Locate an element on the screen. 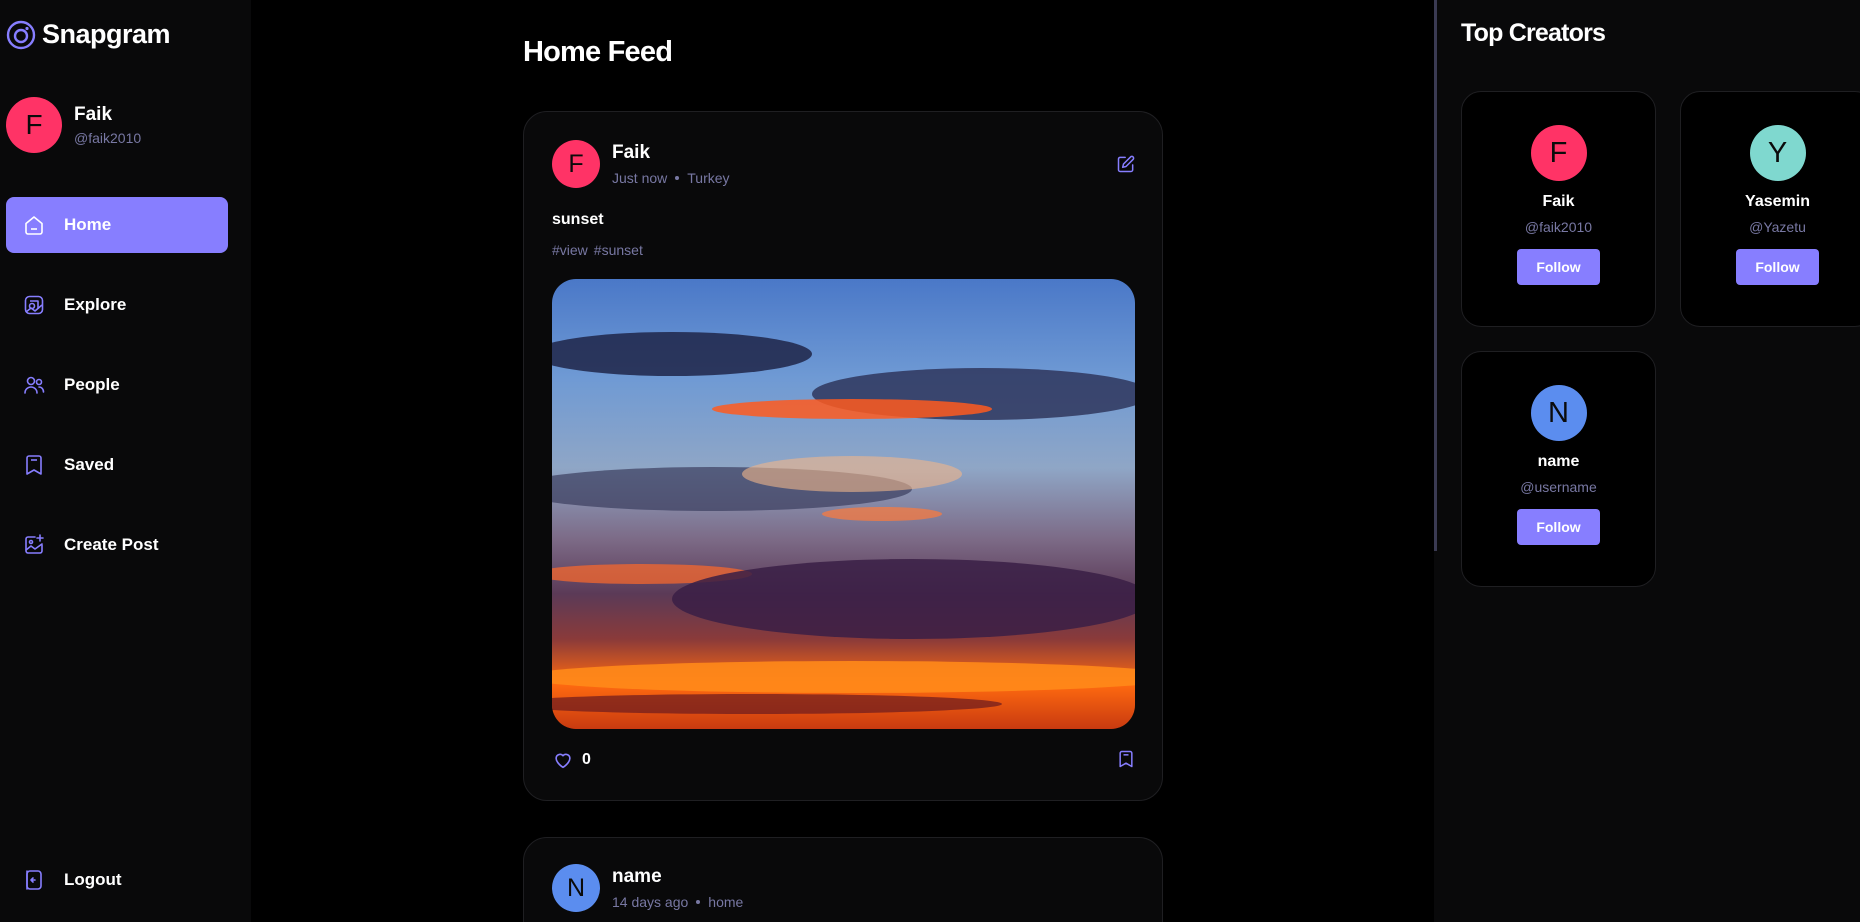 The width and height of the screenshot is (1860, 922). post-header: F Faik Just now Turkey is located at coordinates (641, 164).